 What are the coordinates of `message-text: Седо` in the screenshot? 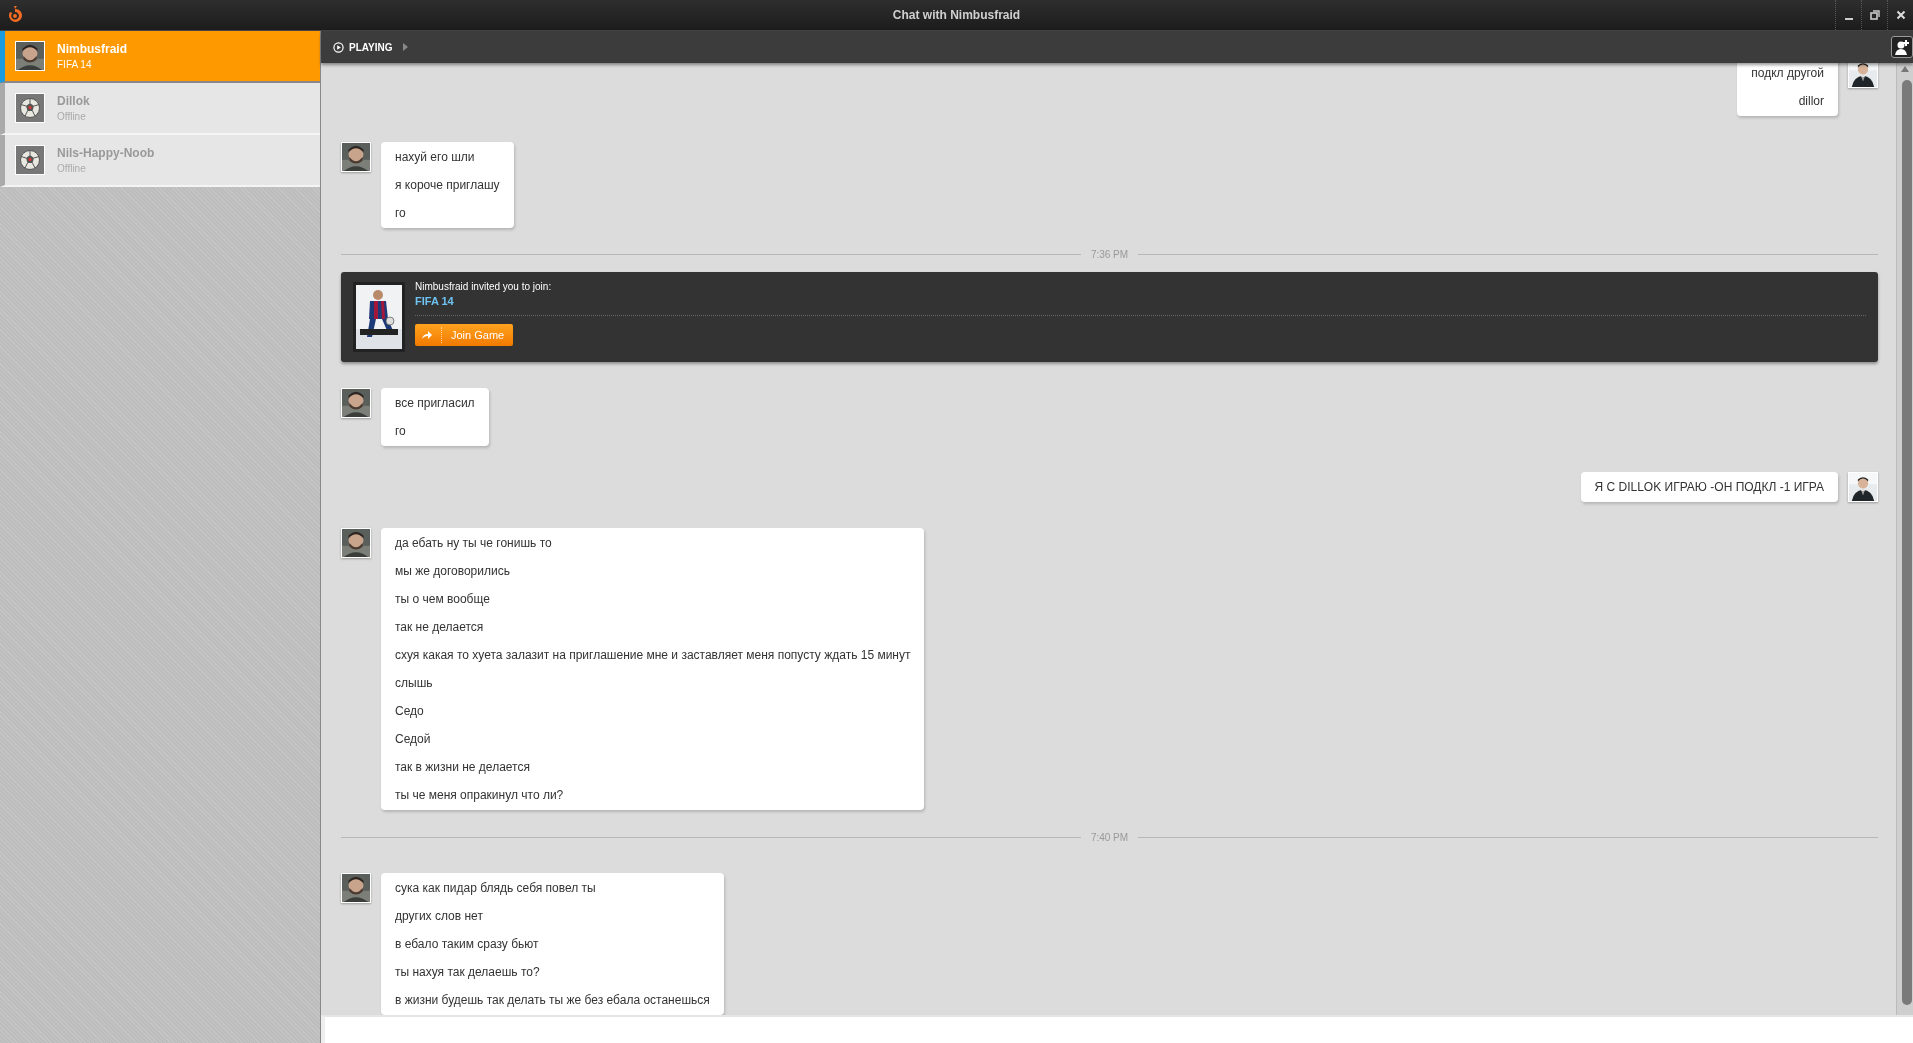 It's located at (410, 712).